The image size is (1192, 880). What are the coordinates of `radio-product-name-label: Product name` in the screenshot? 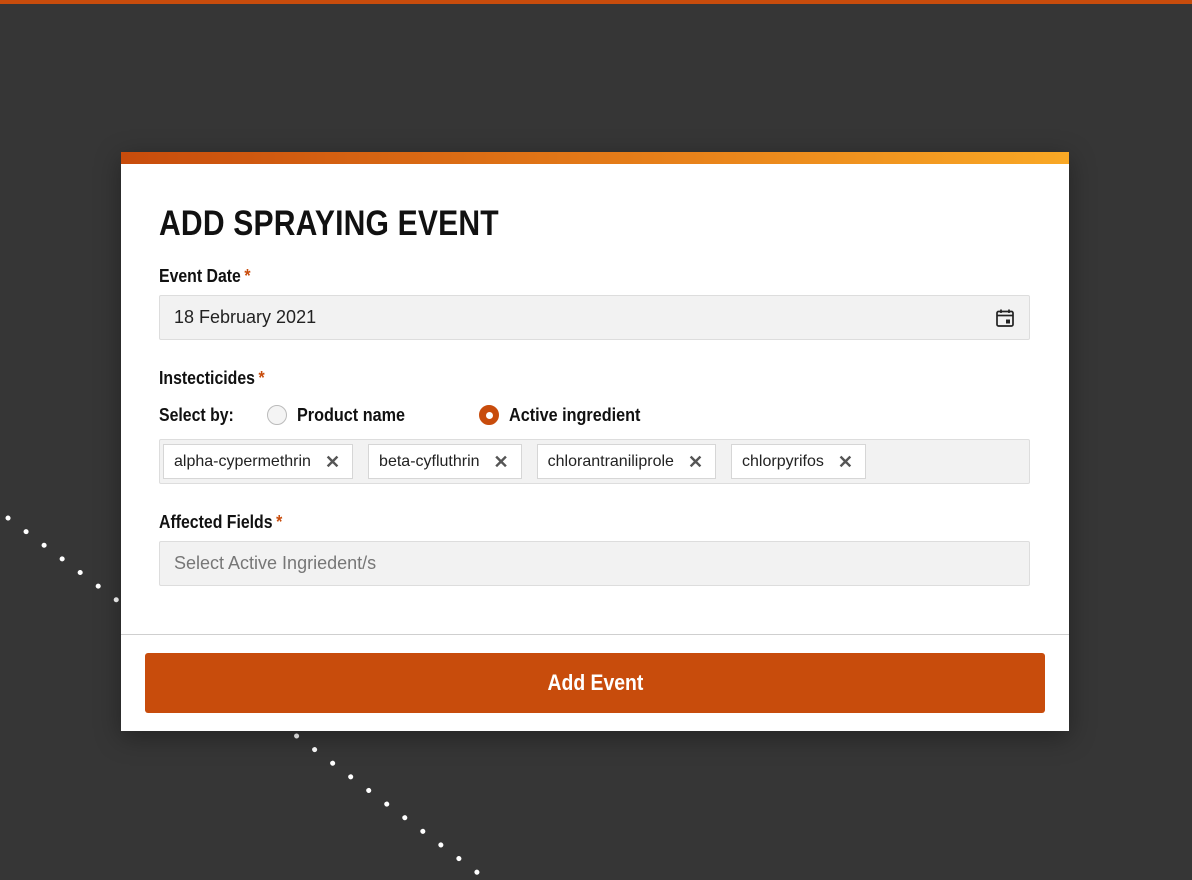 It's located at (351, 414).